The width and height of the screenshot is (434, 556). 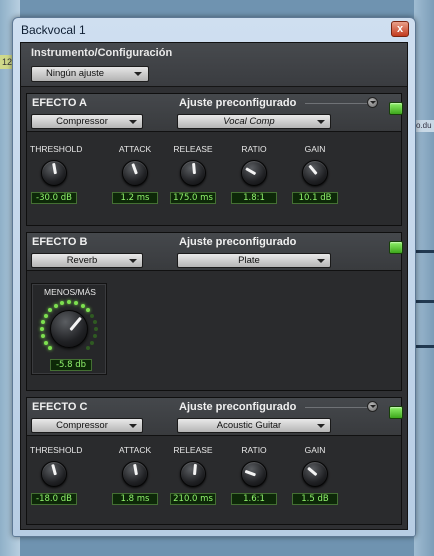 I want to click on threshold-value: -18.0 dB, so click(x=54, y=499).